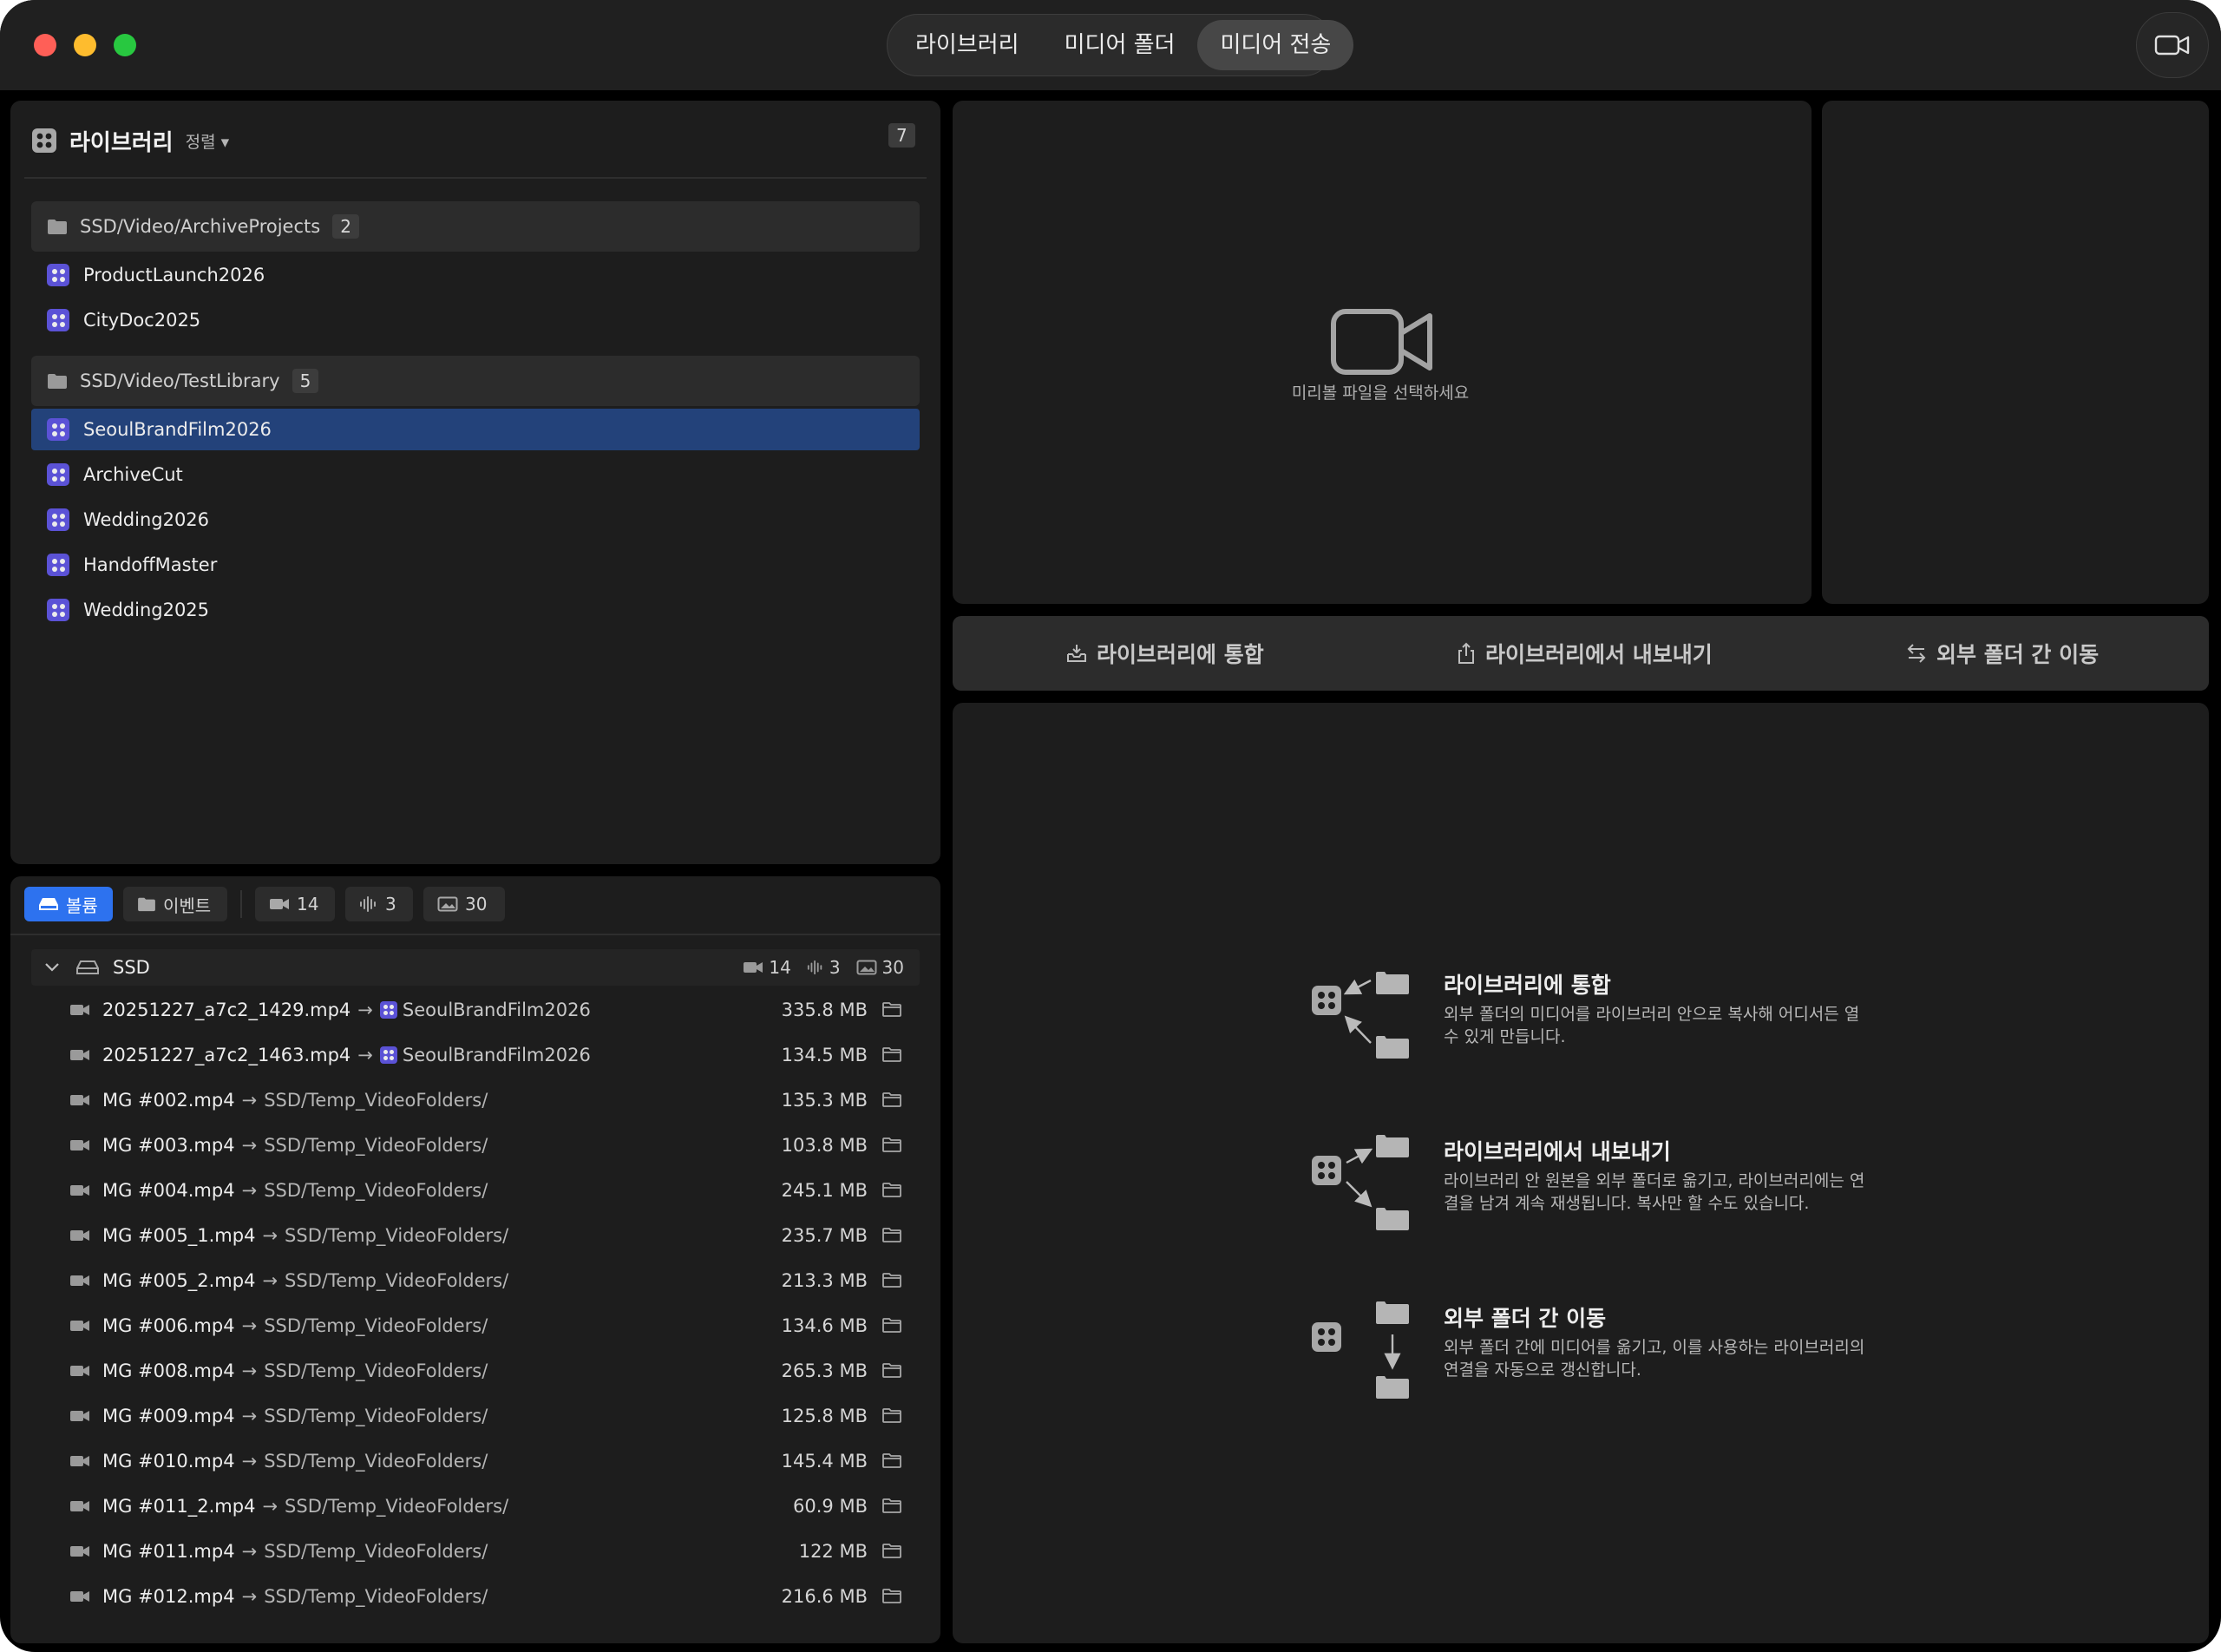 The height and width of the screenshot is (1652, 2221). What do you see at coordinates (475, 968) in the screenshot?
I see `volume-row-ssd: SSD 14 3 30` at bounding box center [475, 968].